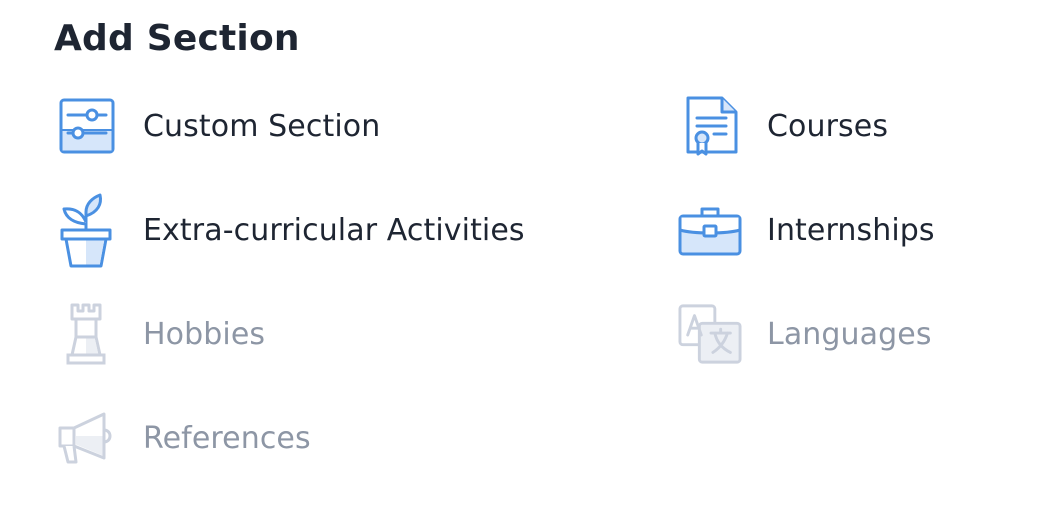 This screenshot has width=1060, height=524. Describe the element at coordinates (86, 230) in the screenshot. I see `plant-pot-icon` at that location.